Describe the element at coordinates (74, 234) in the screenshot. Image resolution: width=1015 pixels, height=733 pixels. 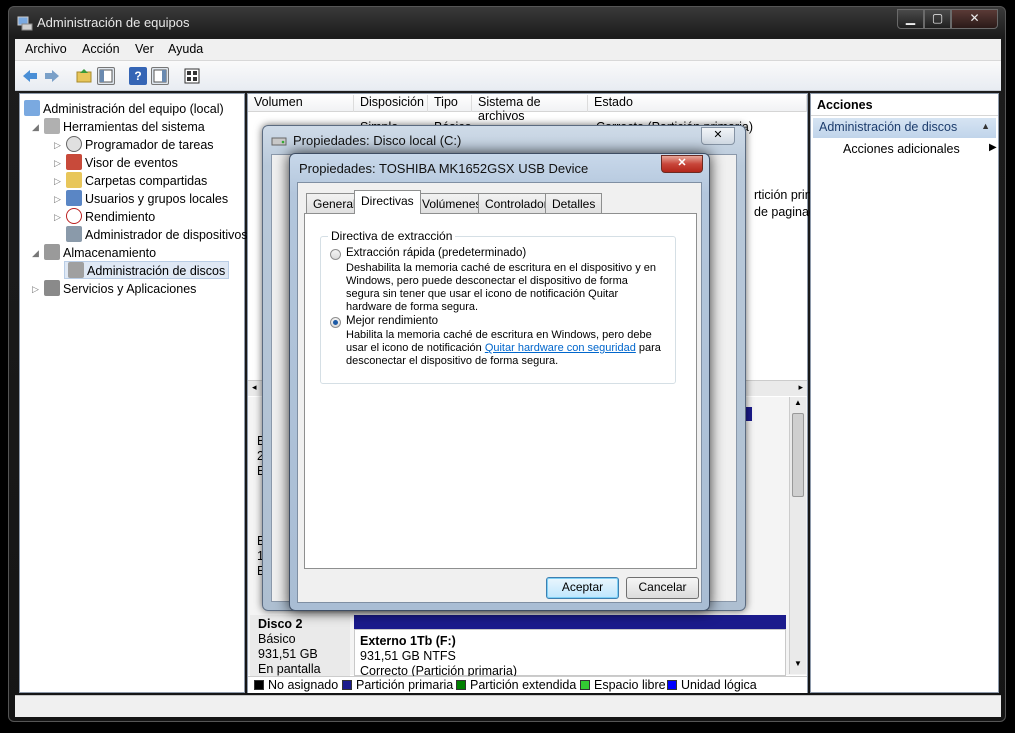
I see `device-manager-icon` at that location.